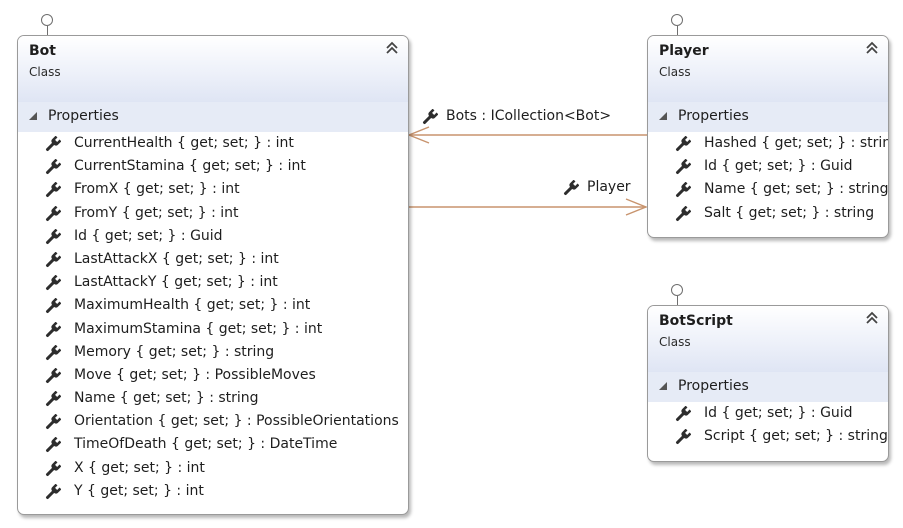 The image size is (903, 528). What do you see at coordinates (47, 20) in the screenshot?
I see `bot-anchor` at bounding box center [47, 20].